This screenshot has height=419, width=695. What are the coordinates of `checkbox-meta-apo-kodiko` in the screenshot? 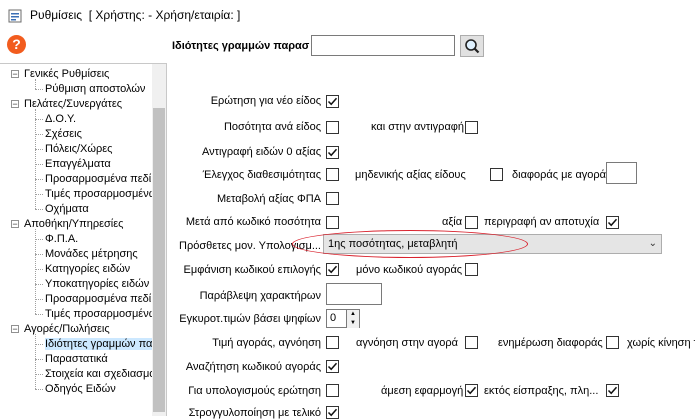 It's located at (332, 222).